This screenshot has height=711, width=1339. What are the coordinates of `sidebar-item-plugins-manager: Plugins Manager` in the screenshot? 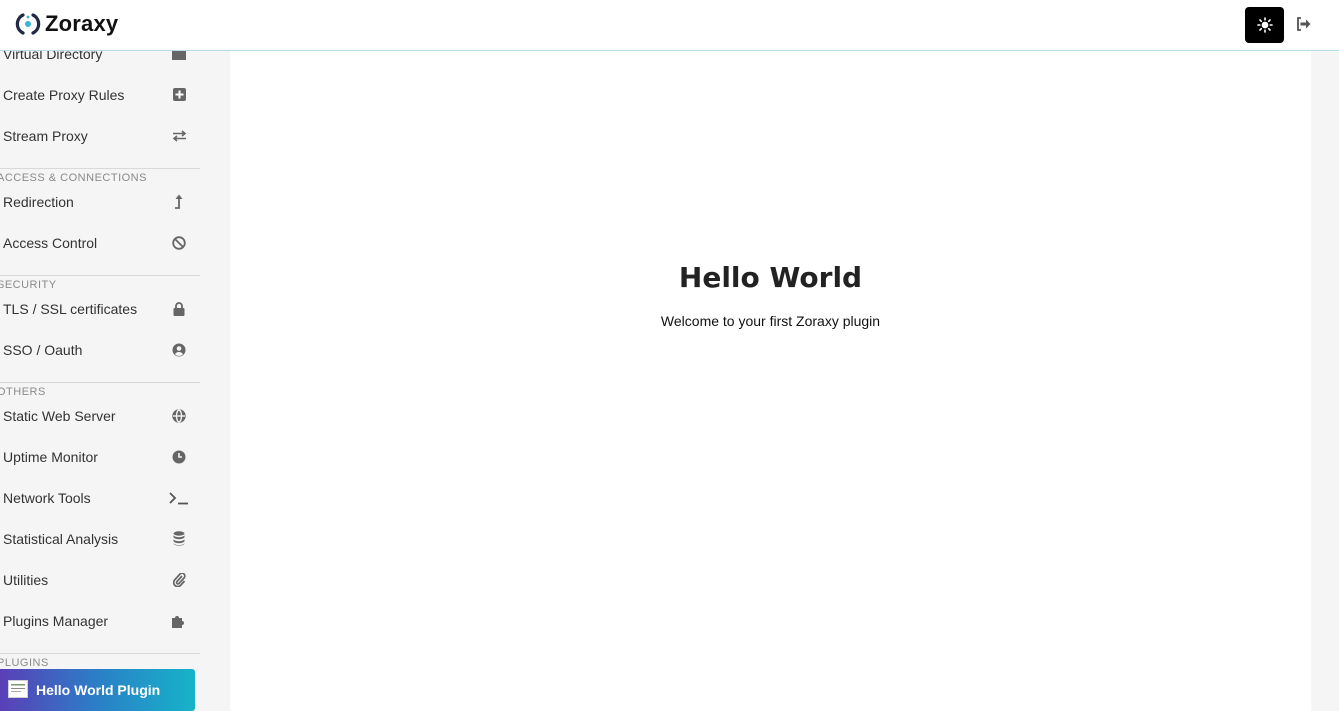 It's located at (100, 620).